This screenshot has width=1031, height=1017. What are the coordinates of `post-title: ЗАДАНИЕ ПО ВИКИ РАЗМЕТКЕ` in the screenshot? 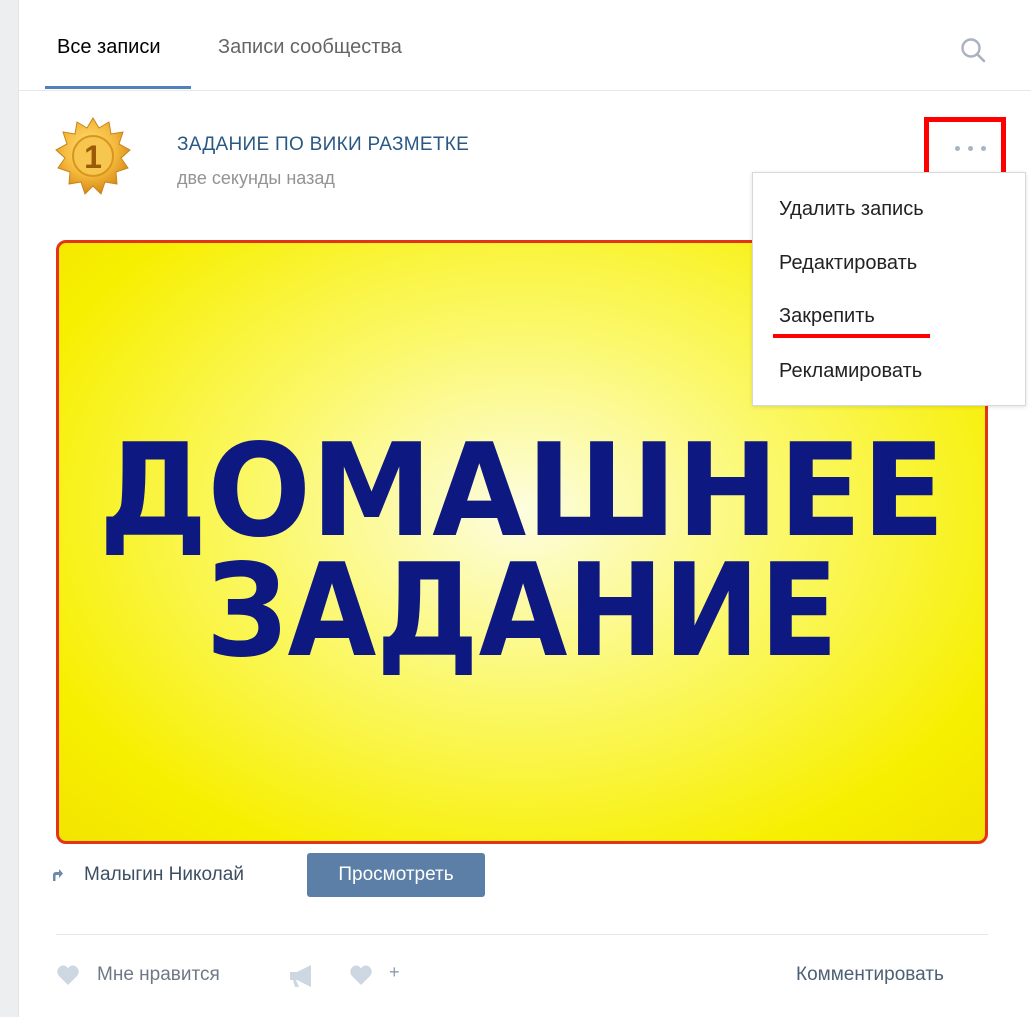 It's located at (323, 145).